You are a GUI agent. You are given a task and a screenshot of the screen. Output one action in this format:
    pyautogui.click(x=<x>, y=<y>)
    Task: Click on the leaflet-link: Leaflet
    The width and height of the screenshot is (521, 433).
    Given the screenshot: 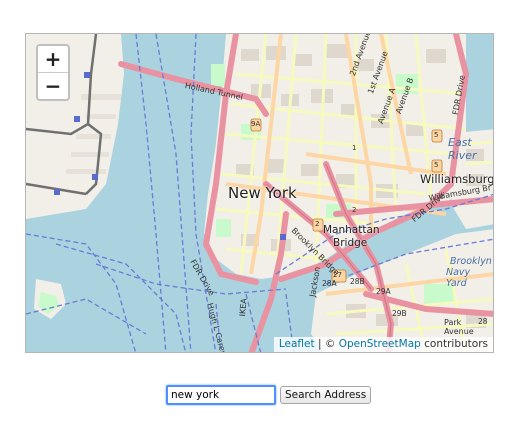 What is the action you would take?
    pyautogui.click(x=297, y=344)
    